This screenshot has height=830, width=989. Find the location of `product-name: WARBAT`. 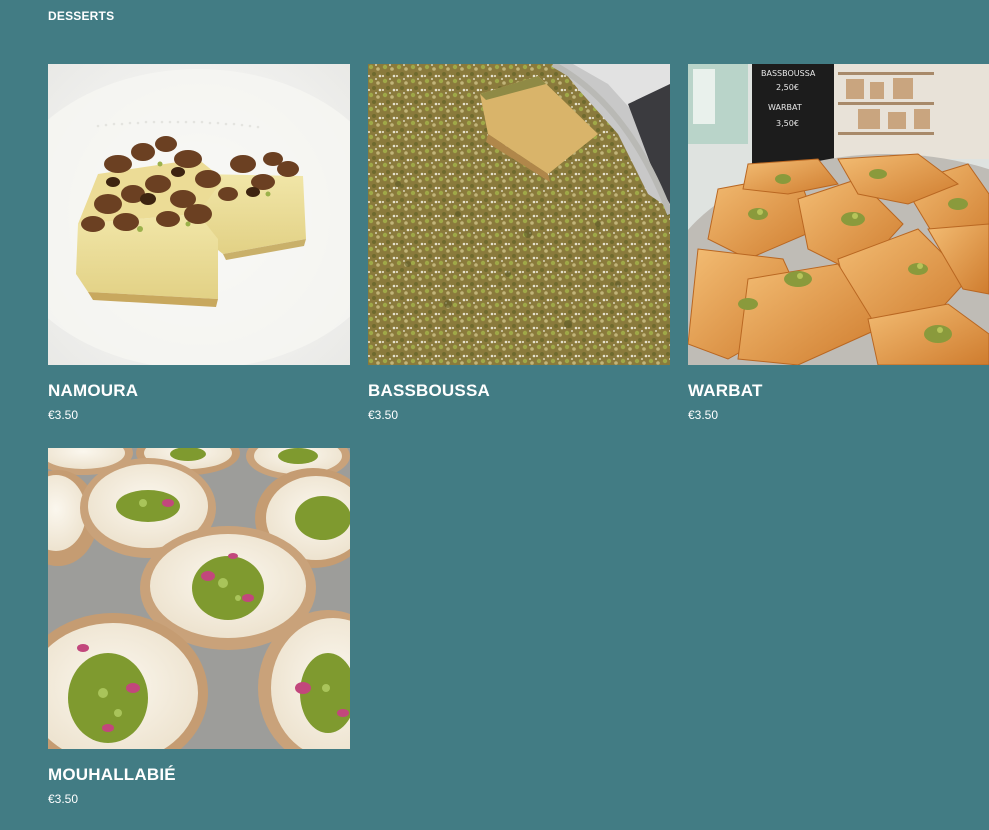

product-name: WARBAT is located at coordinates (838, 391).